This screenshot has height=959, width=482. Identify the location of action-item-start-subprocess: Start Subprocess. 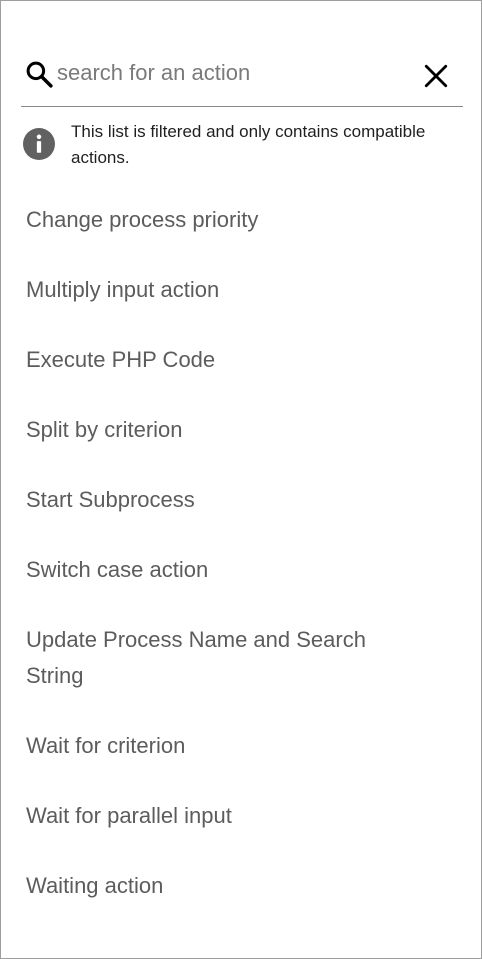
(241, 500).